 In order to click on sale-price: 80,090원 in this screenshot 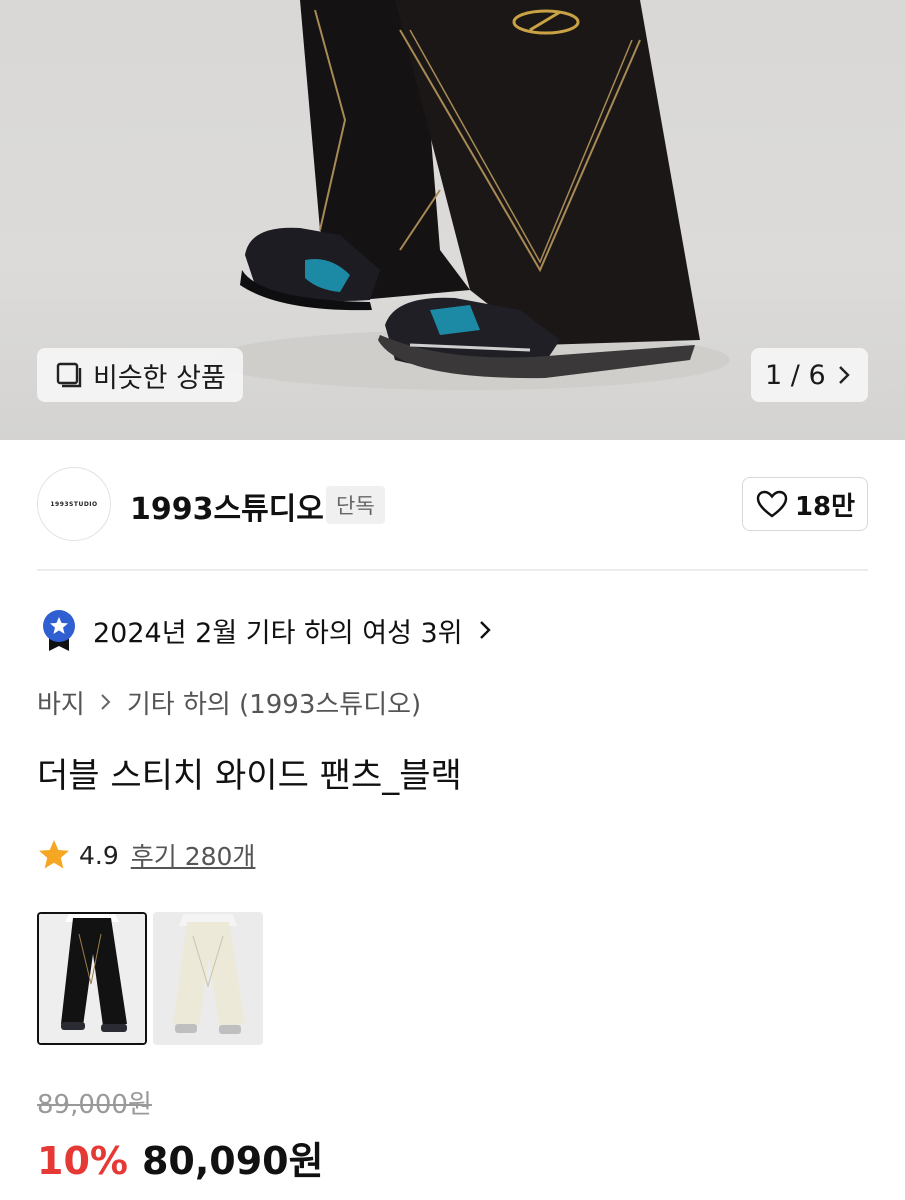, I will do `click(232, 1161)`.